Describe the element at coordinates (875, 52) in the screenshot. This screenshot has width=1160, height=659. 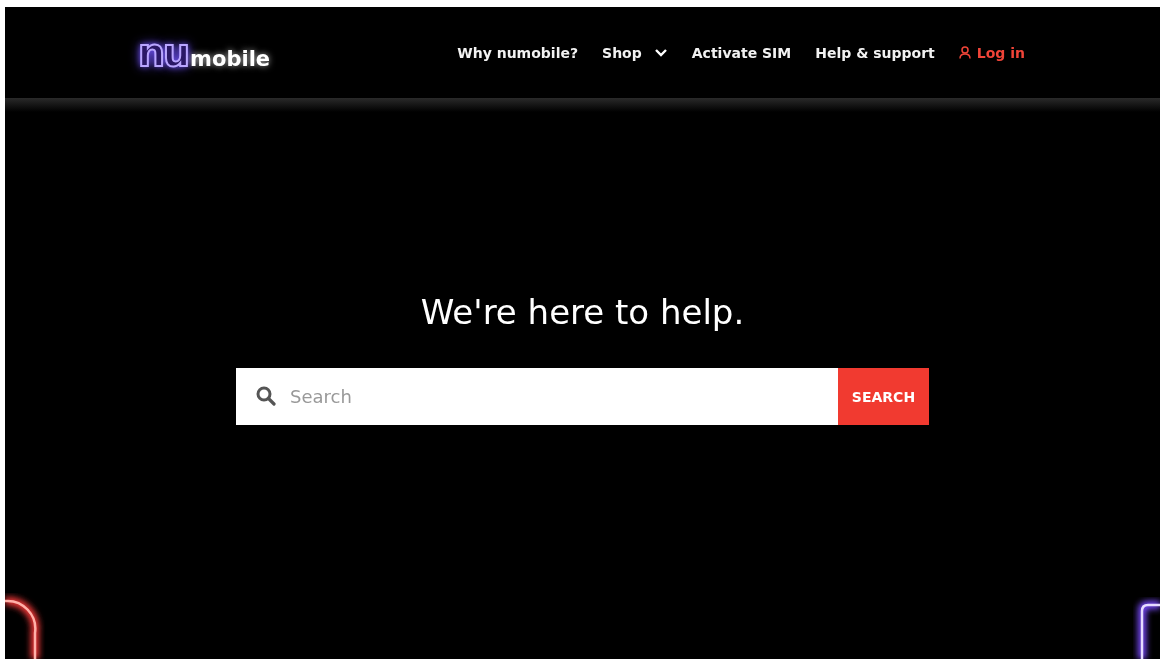
I see `nav-link: Help & support` at that location.